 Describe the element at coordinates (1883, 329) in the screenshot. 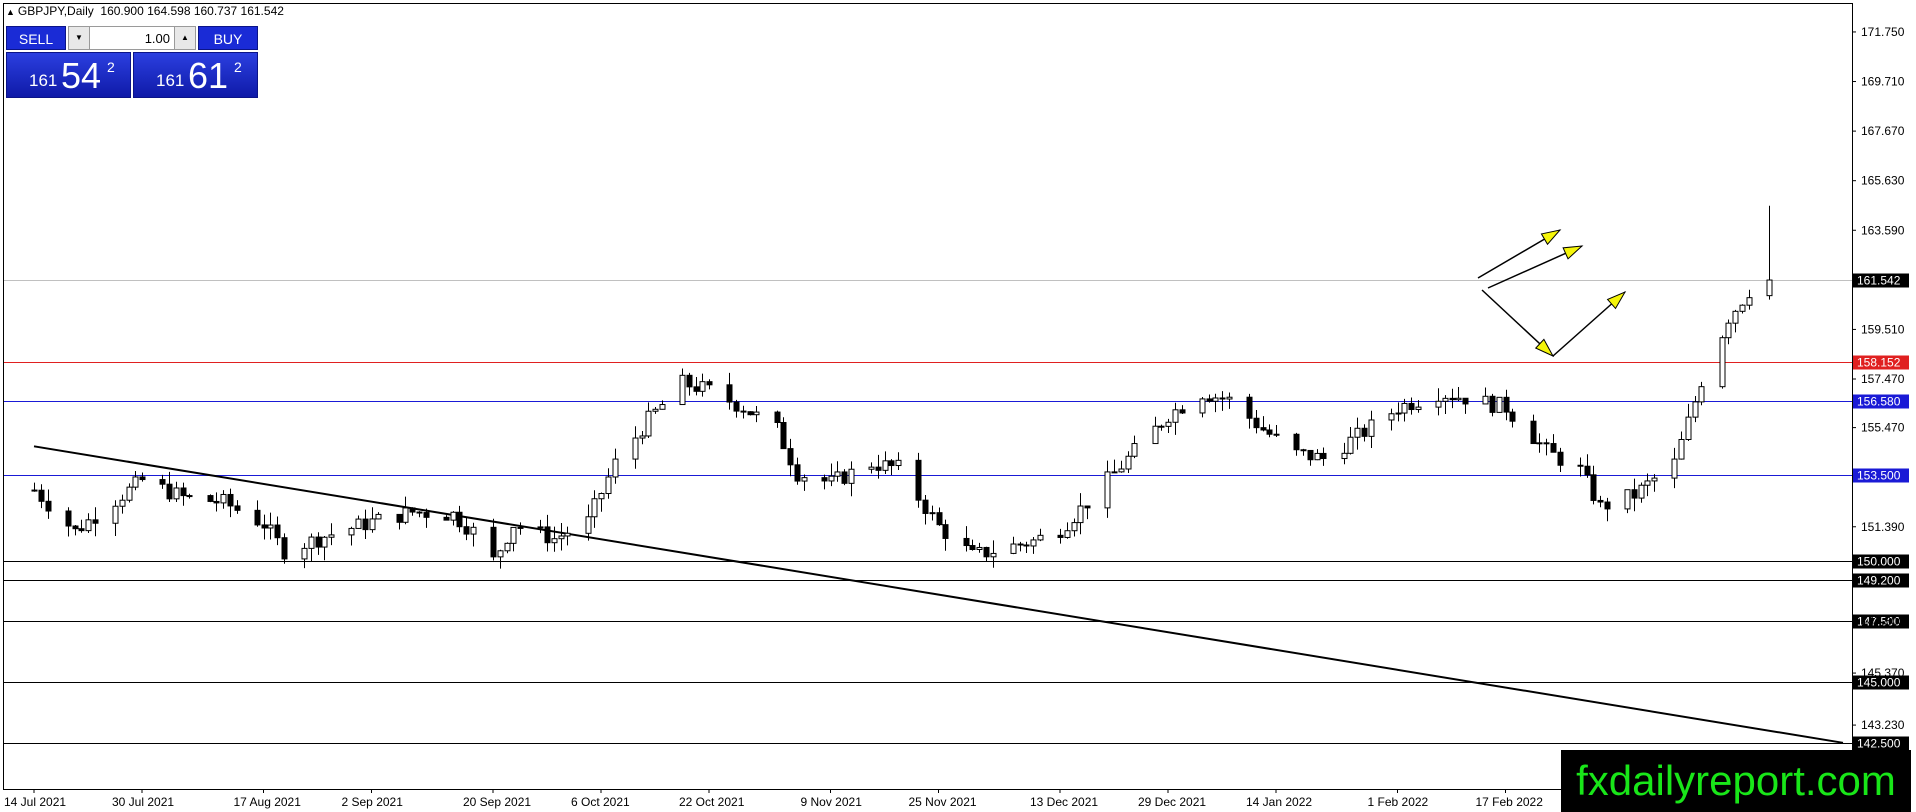

I see `y-tick-label: 159.510` at that location.